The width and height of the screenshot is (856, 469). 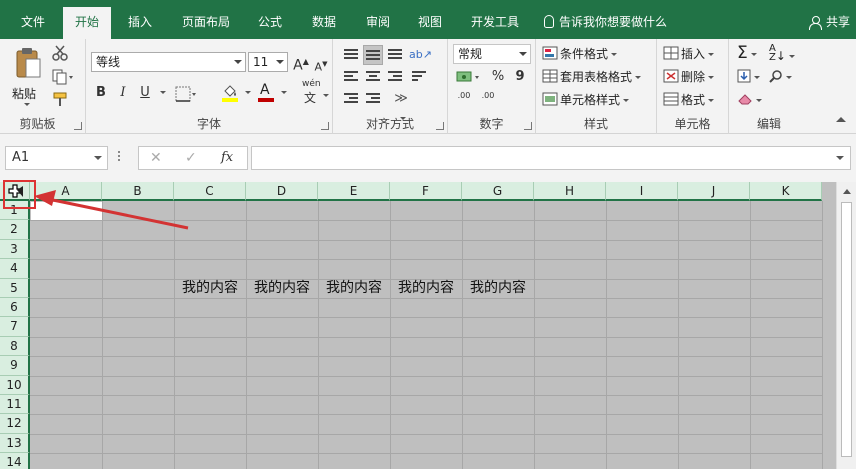 What do you see at coordinates (780, 77) in the screenshot?
I see `find-select-button` at bounding box center [780, 77].